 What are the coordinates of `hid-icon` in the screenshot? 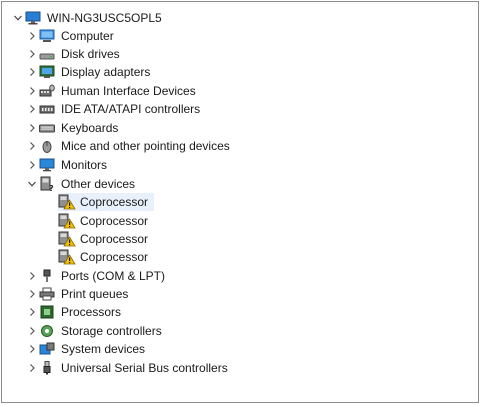 It's located at (47, 91).